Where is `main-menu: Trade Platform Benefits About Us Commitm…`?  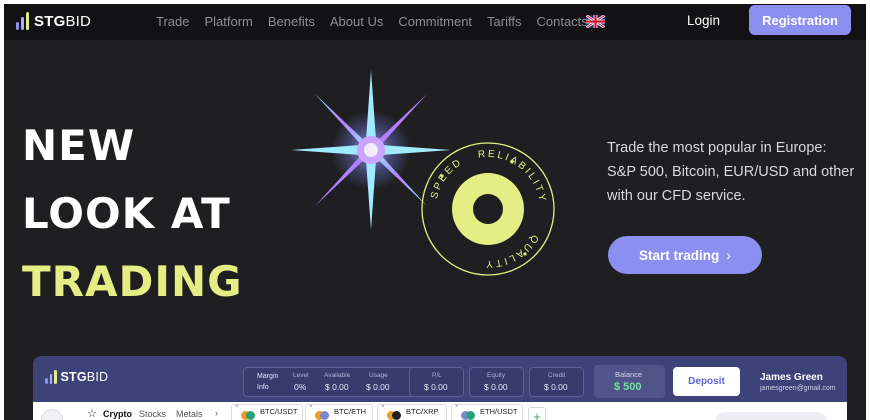
main-menu: Trade Platform Benefits About Us Commitm… is located at coordinates (372, 21).